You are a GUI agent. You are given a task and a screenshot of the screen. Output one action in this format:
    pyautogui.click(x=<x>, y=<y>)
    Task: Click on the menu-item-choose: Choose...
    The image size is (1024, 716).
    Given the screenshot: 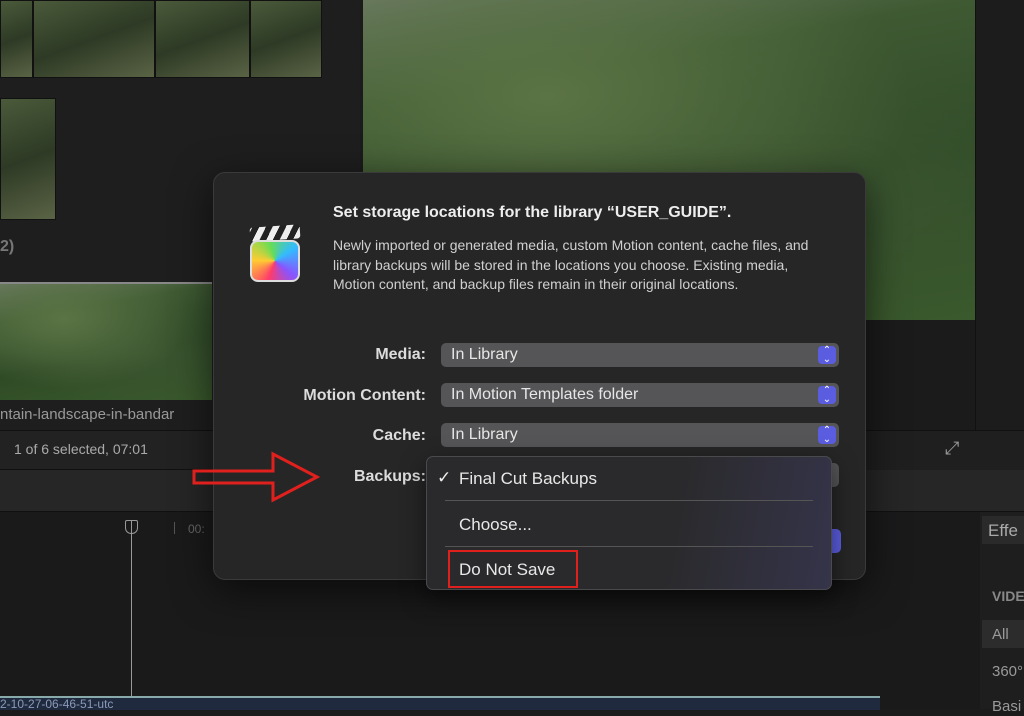 What is the action you would take?
    pyautogui.click(x=495, y=525)
    